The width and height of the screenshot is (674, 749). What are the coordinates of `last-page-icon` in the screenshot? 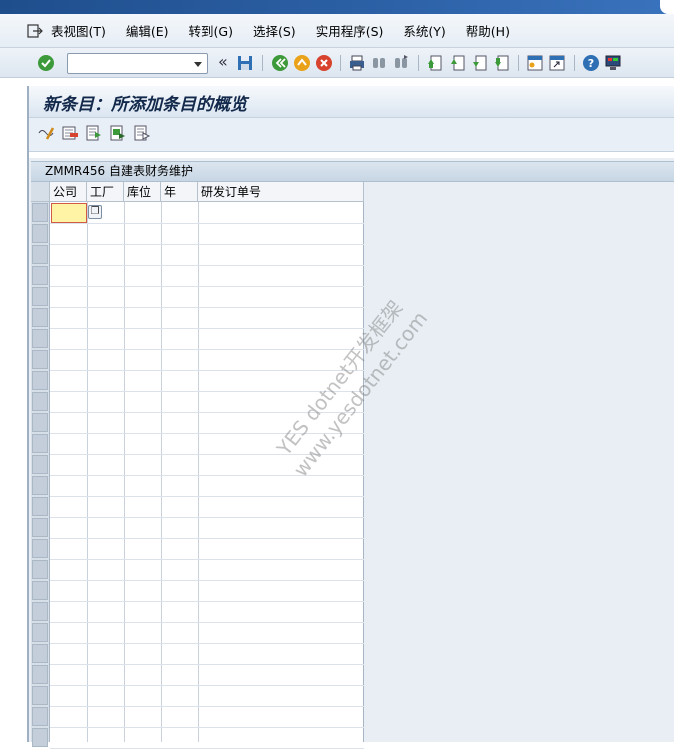 It's located at (502, 63).